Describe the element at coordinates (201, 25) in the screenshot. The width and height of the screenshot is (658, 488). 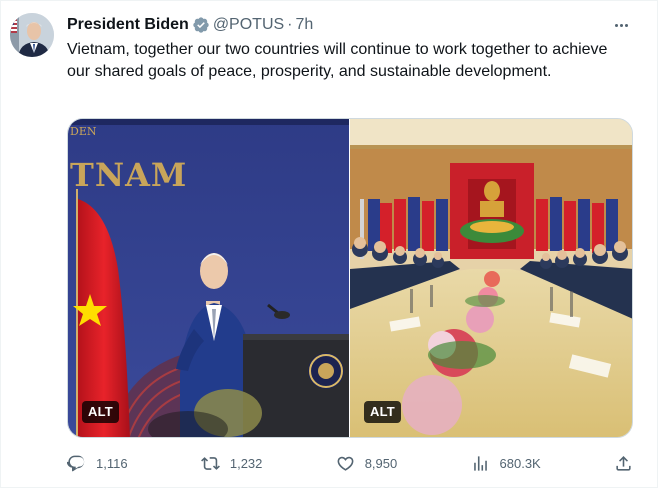
I see `verified-badge-icon` at that location.